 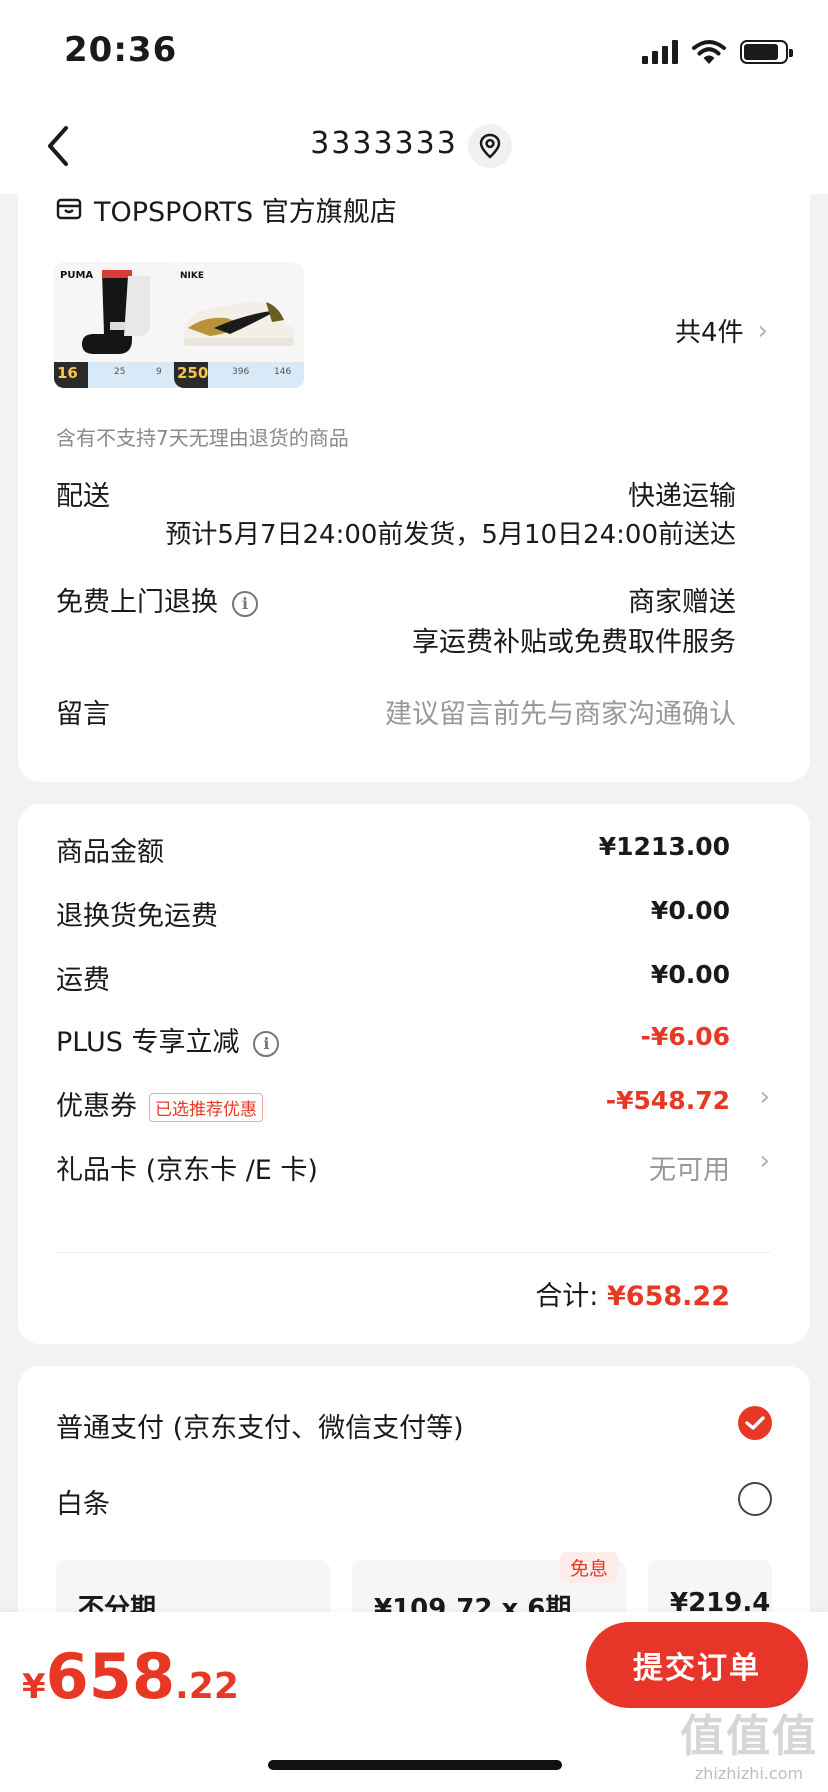 I want to click on item-count: 共4件, so click(x=709, y=333).